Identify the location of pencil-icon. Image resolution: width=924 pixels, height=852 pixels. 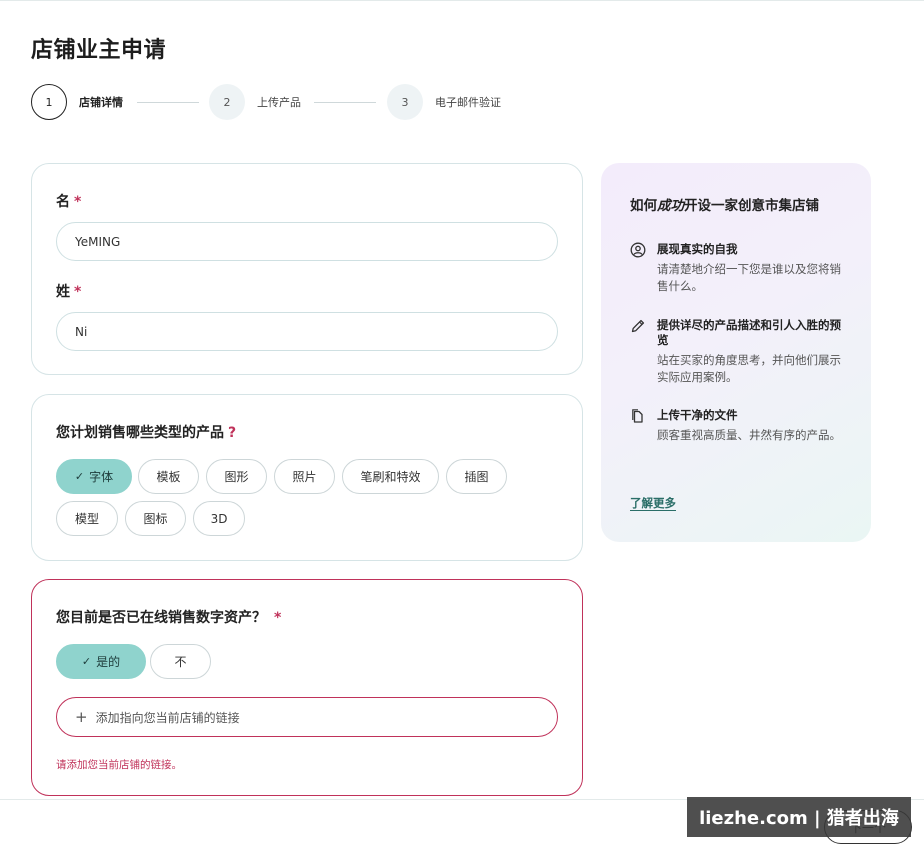
(638, 326).